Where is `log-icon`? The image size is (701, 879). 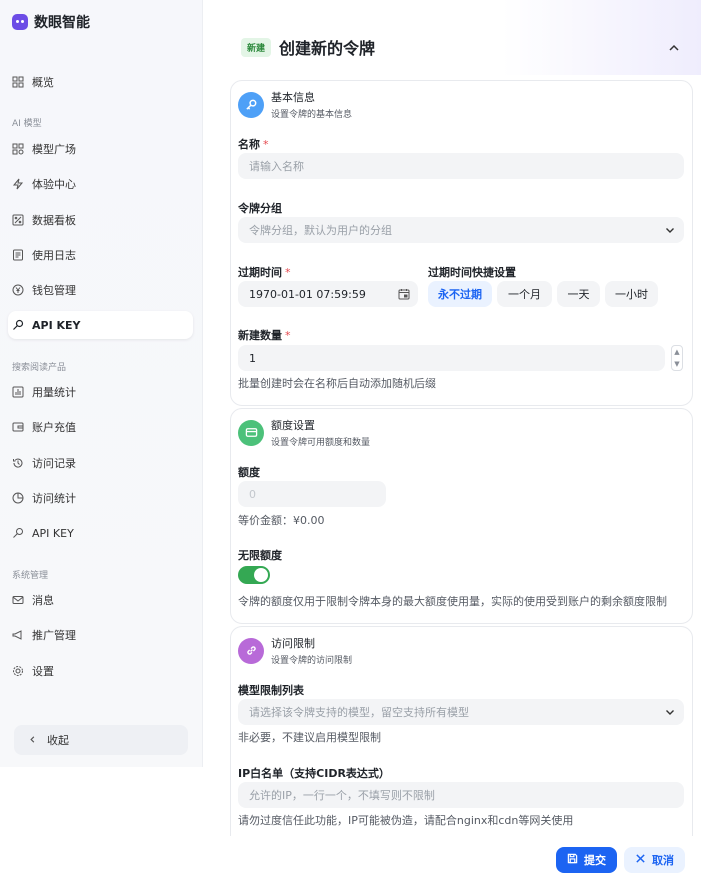 log-icon is located at coordinates (18, 255).